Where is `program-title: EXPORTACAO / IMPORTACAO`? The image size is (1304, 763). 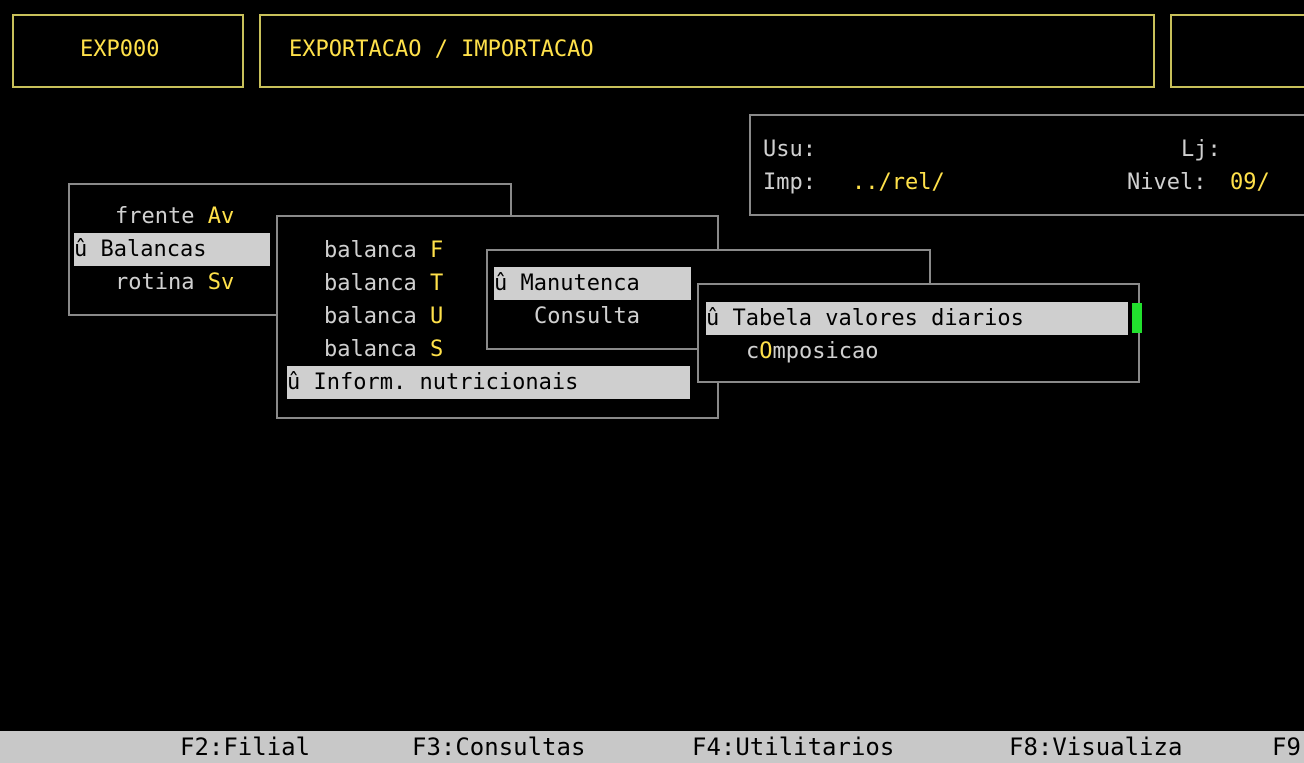 program-title: EXPORTACAO / IMPORTACAO is located at coordinates (441, 49).